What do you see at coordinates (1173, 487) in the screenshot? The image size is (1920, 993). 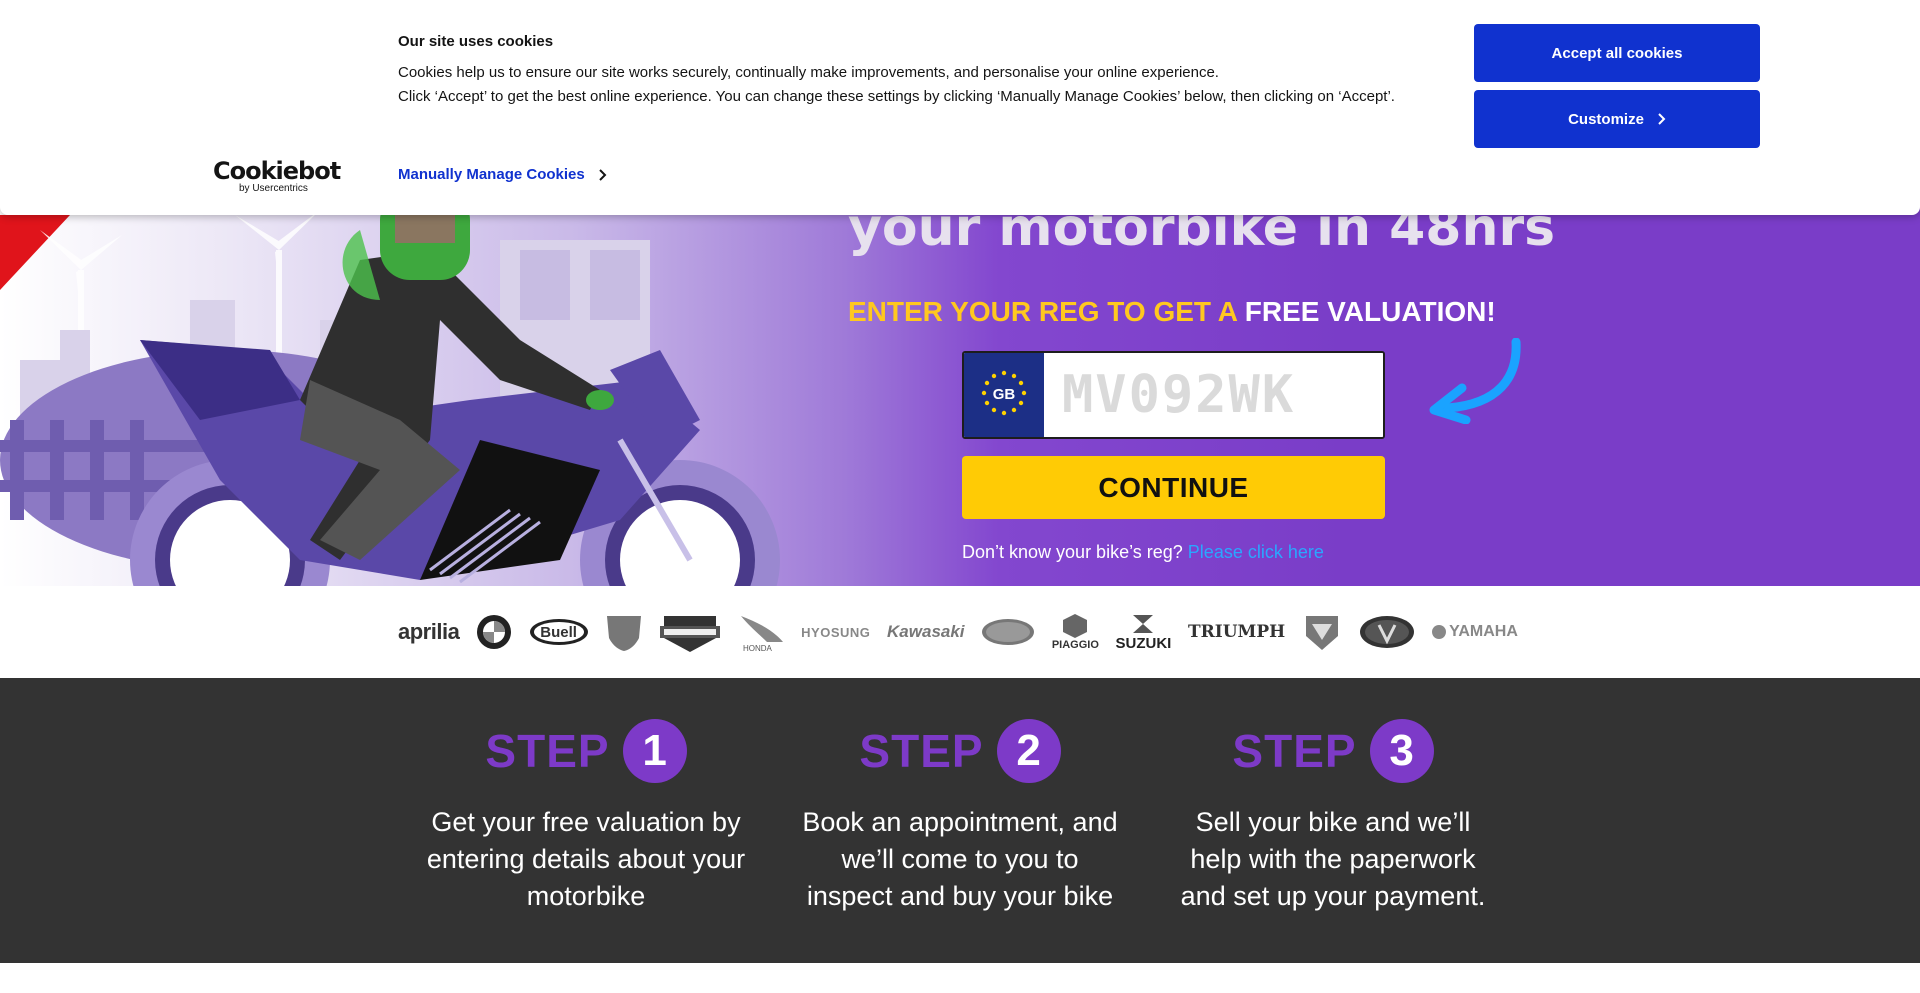 I see `continue-button: CONTINUE` at bounding box center [1173, 487].